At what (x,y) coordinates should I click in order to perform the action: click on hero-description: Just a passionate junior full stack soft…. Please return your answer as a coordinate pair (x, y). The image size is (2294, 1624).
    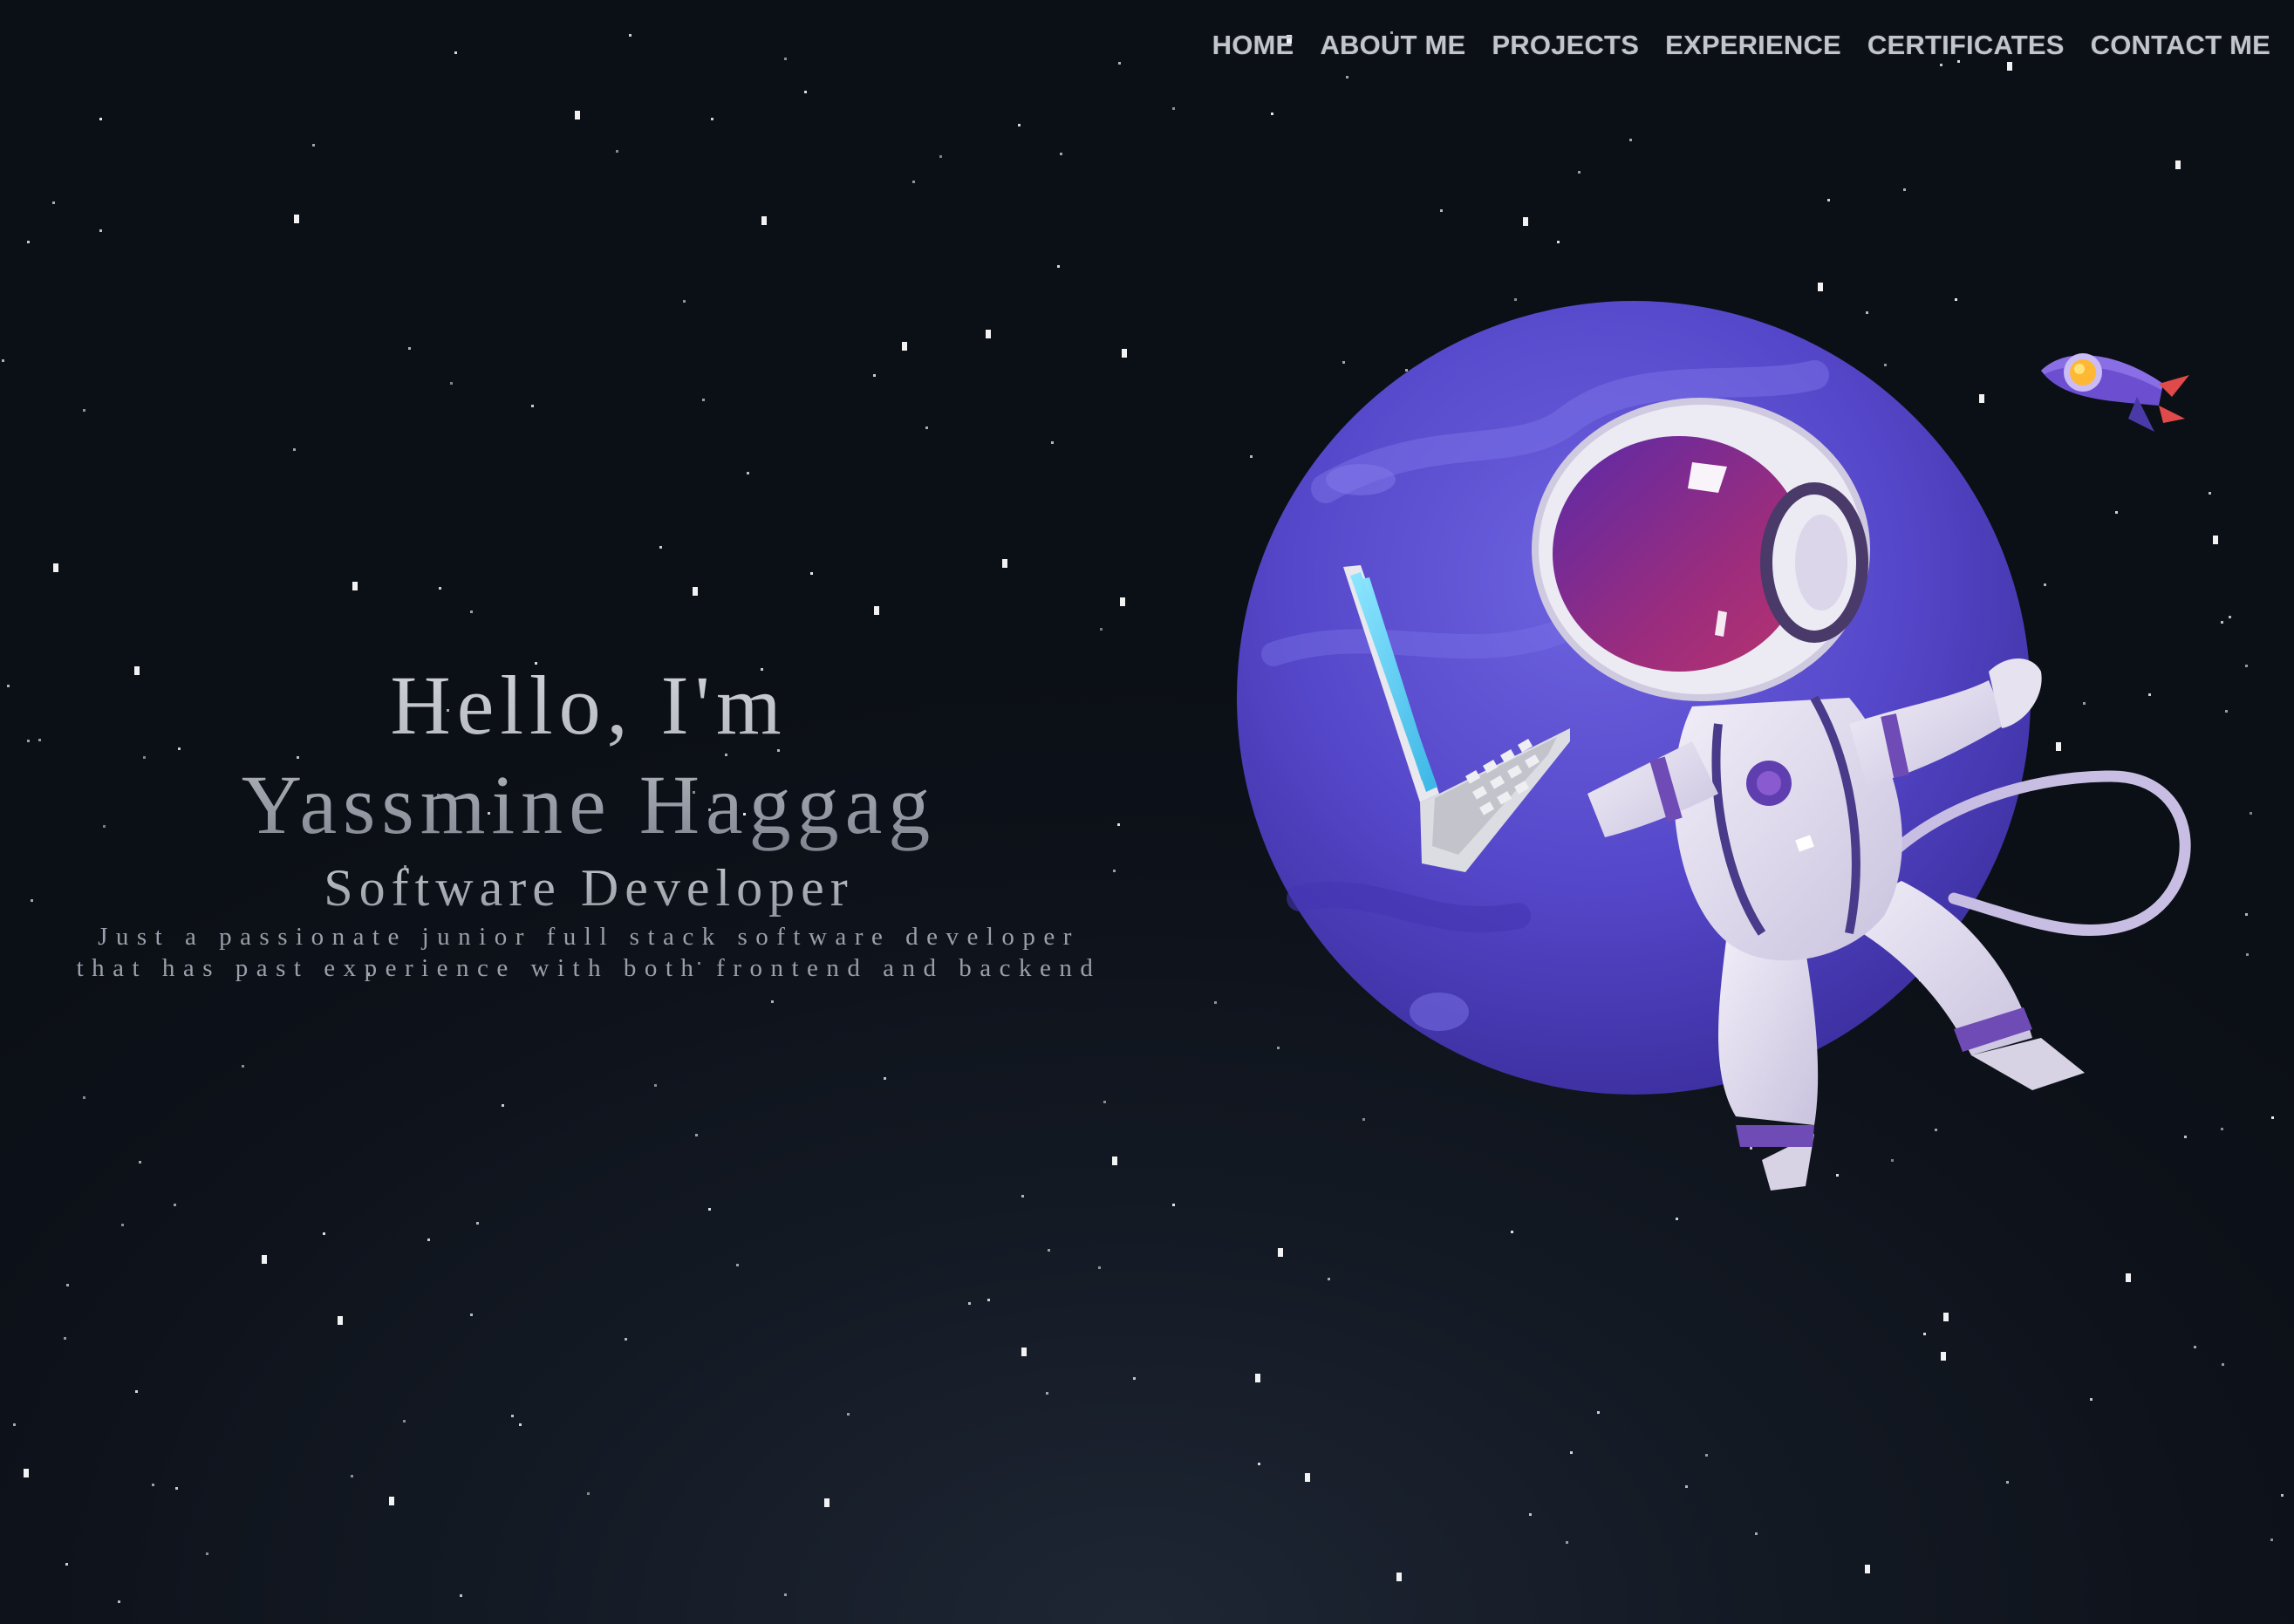
    Looking at the image, I should click on (589, 952).